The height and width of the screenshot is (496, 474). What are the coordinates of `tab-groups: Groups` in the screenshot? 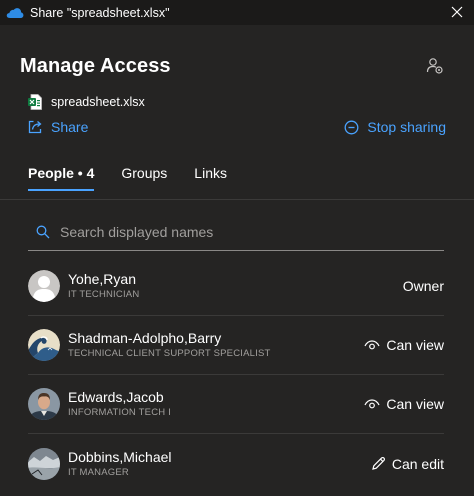 It's located at (144, 178).